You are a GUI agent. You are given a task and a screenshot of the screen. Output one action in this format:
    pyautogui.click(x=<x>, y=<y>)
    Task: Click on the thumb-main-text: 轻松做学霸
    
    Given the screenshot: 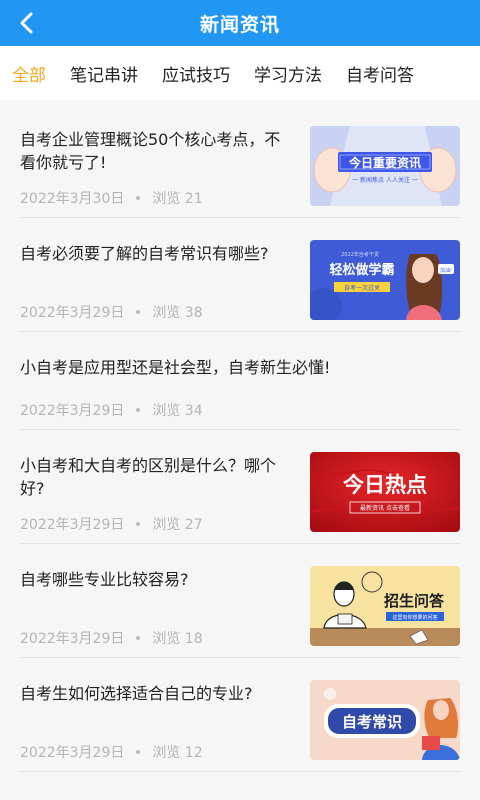 What is the action you would take?
    pyautogui.click(x=361, y=270)
    